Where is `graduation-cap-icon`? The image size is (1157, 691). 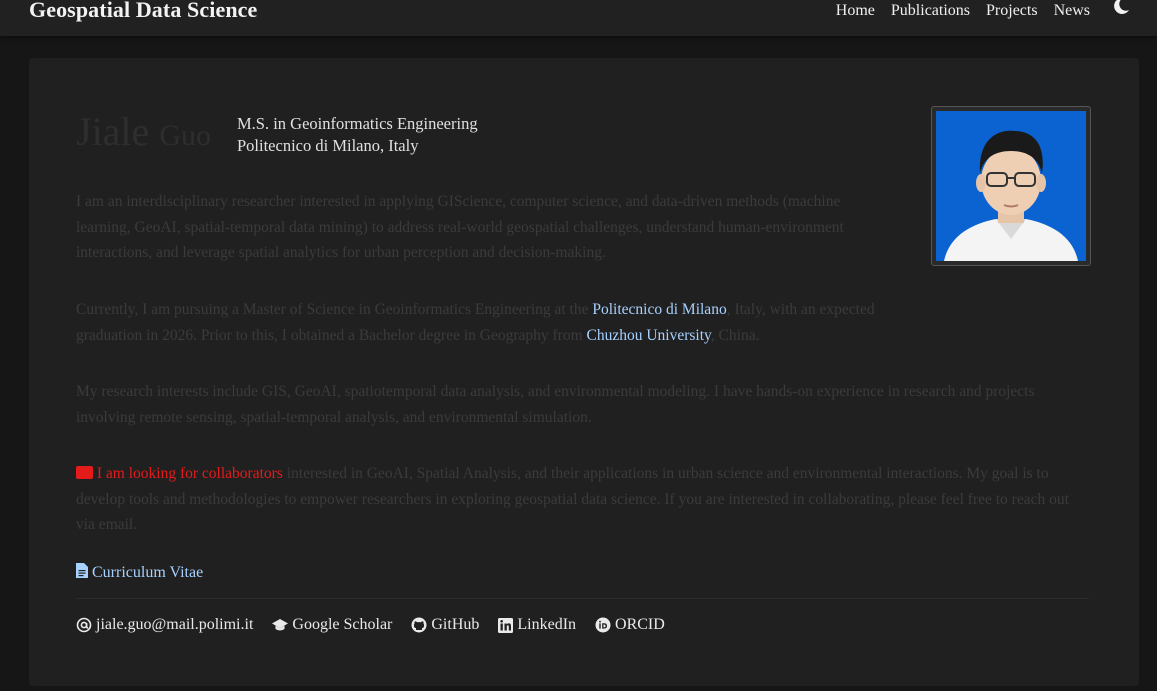
graduation-cap-icon is located at coordinates (280, 625).